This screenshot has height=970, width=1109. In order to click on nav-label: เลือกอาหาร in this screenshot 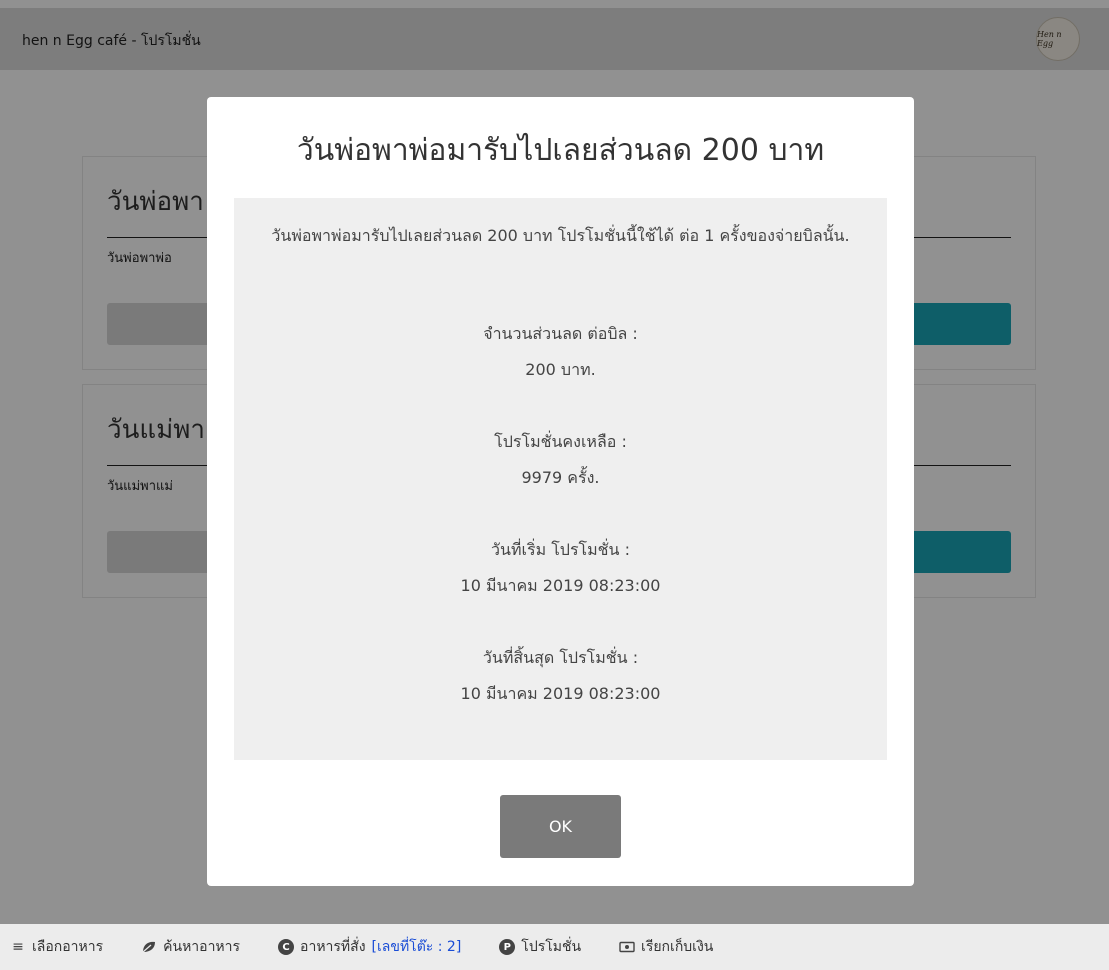, I will do `click(68, 947)`.